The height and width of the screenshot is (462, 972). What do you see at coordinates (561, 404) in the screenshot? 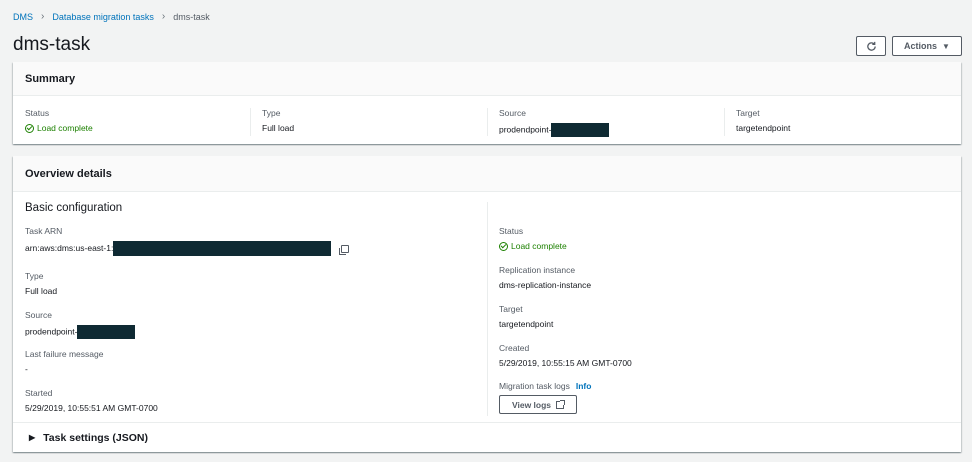
I see `external-link-icon` at bounding box center [561, 404].